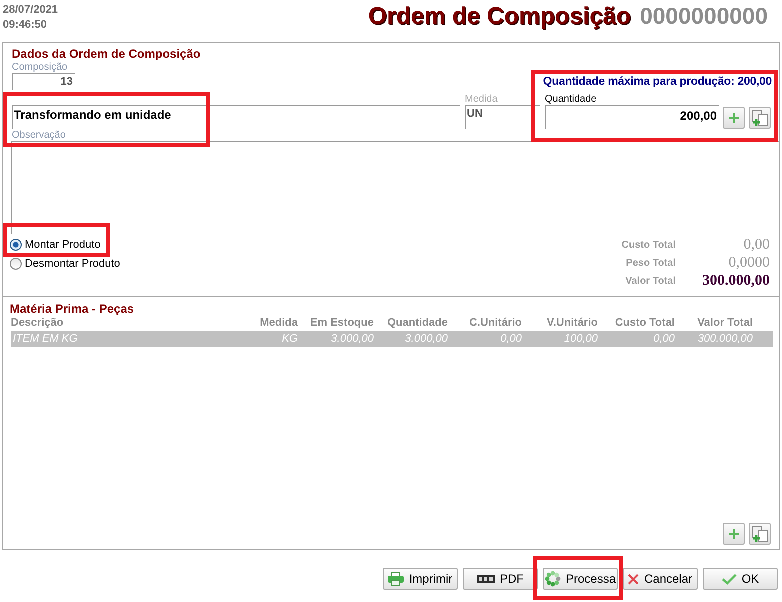  What do you see at coordinates (25, 25) in the screenshot?
I see `time-text: 09:46:50` at bounding box center [25, 25].